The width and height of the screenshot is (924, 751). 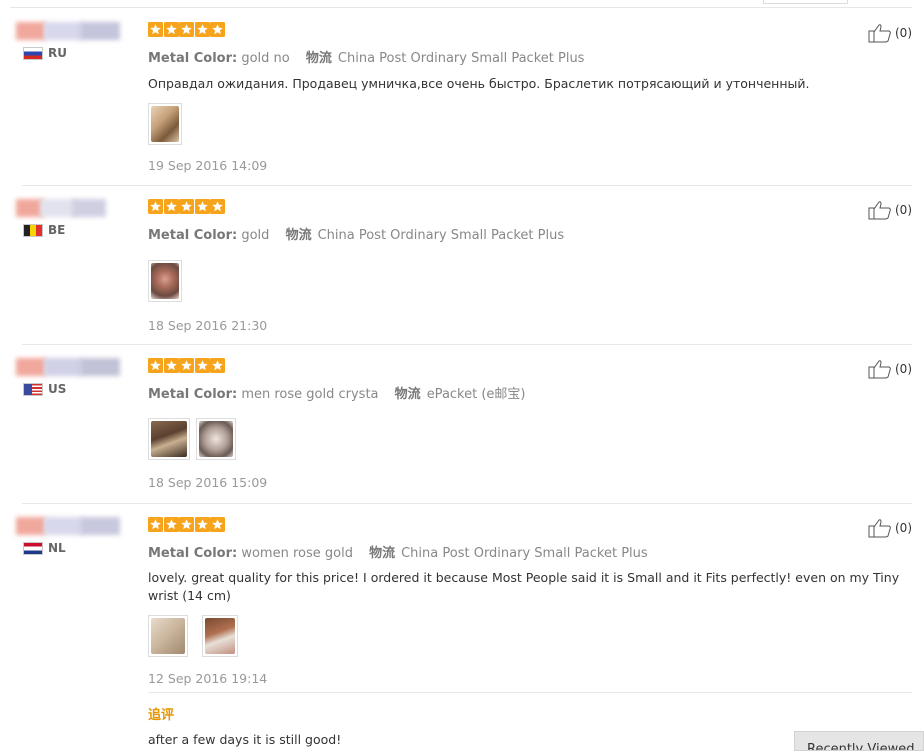 What do you see at coordinates (805, 2) in the screenshot?
I see `sort-select` at bounding box center [805, 2].